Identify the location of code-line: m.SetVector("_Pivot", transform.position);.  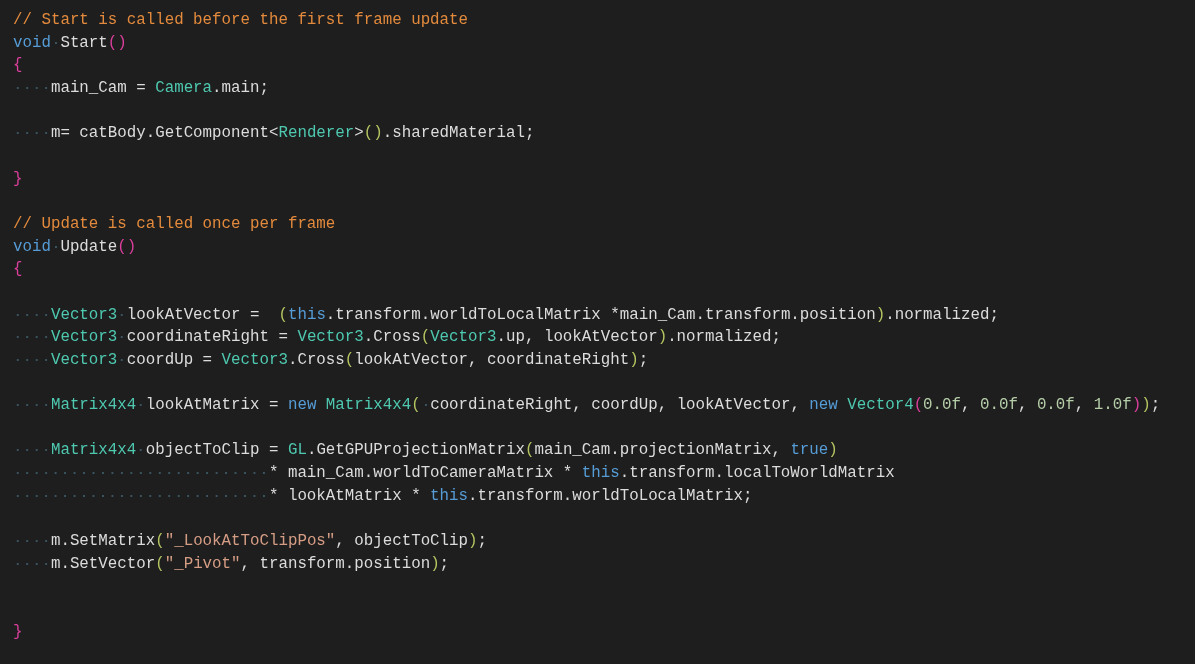
(231, 564).